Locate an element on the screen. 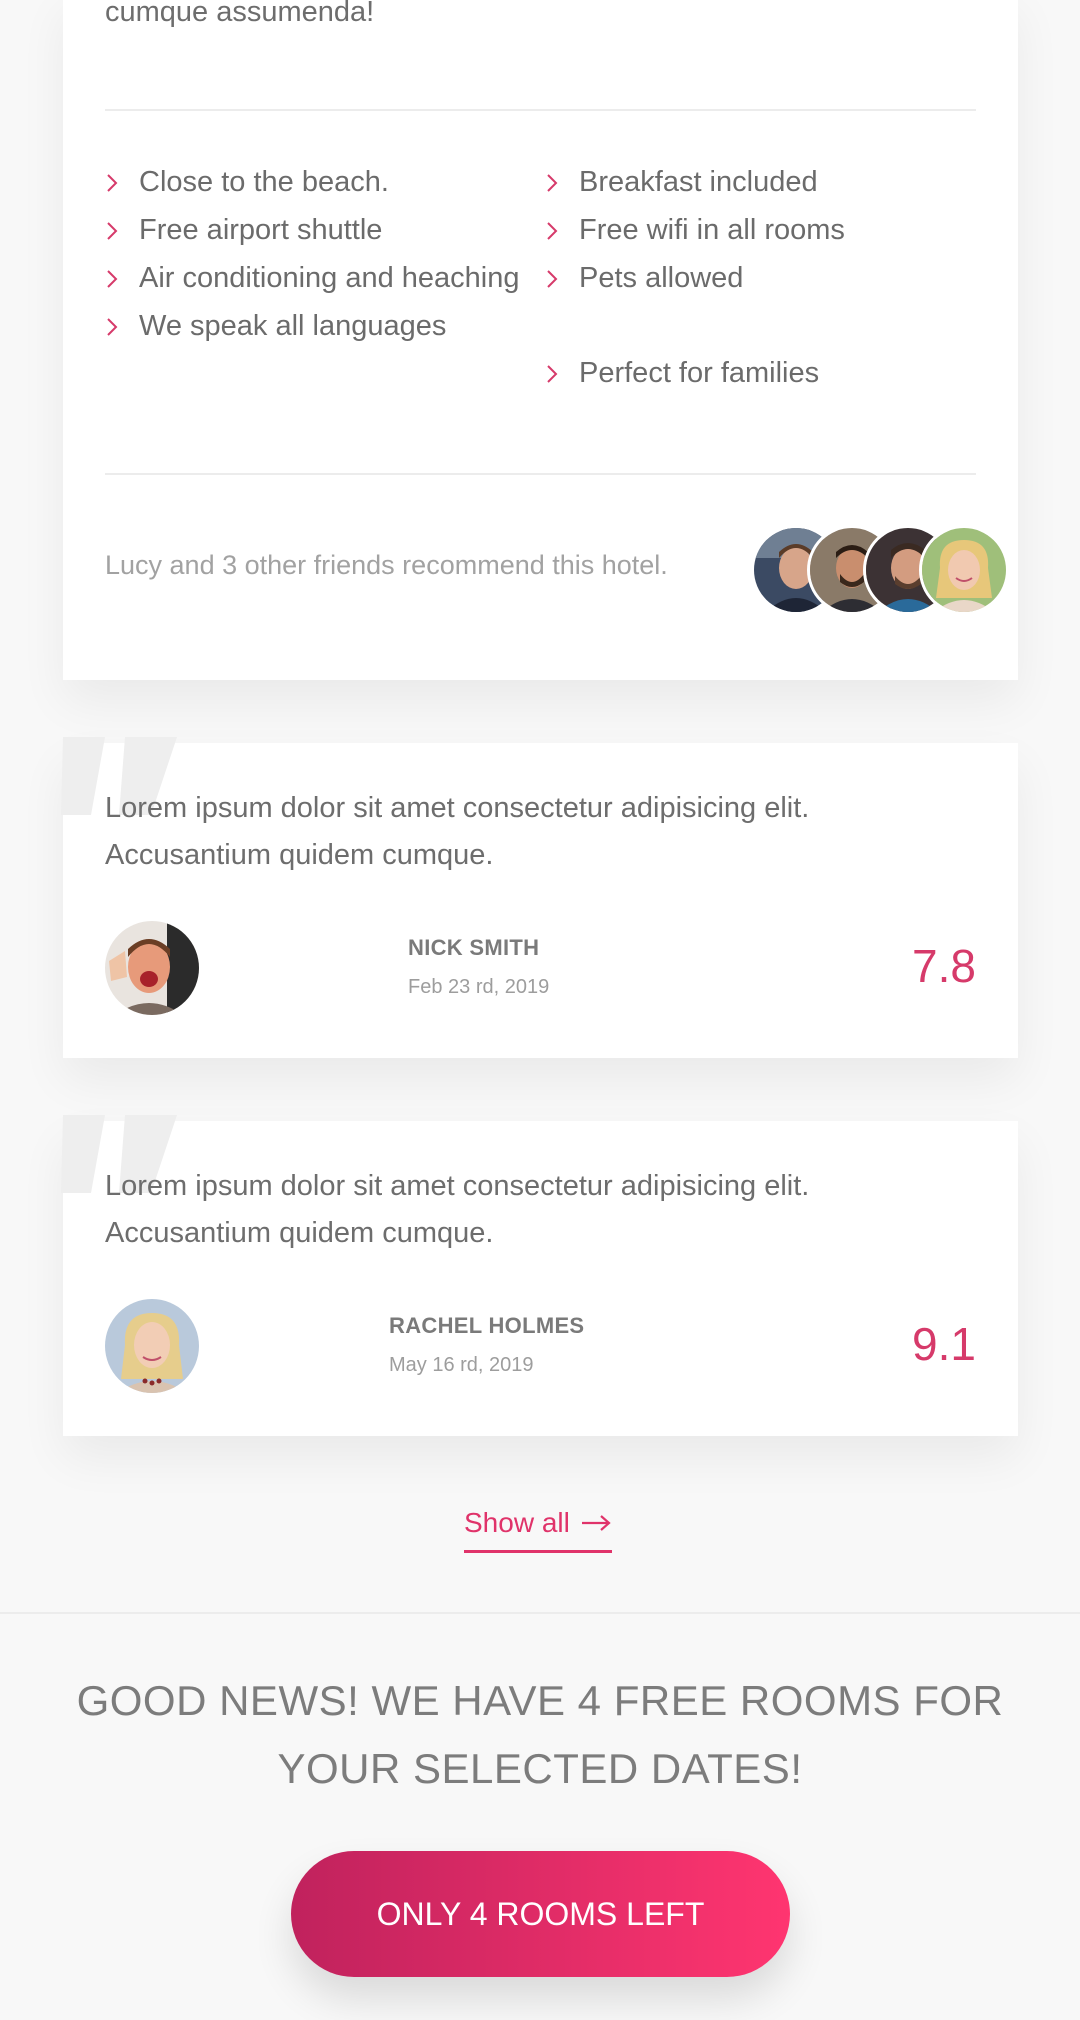 The width and height of the screenshot is (1080, 2020). feature-item: Breakfast included is located at coordinates (765, 182).